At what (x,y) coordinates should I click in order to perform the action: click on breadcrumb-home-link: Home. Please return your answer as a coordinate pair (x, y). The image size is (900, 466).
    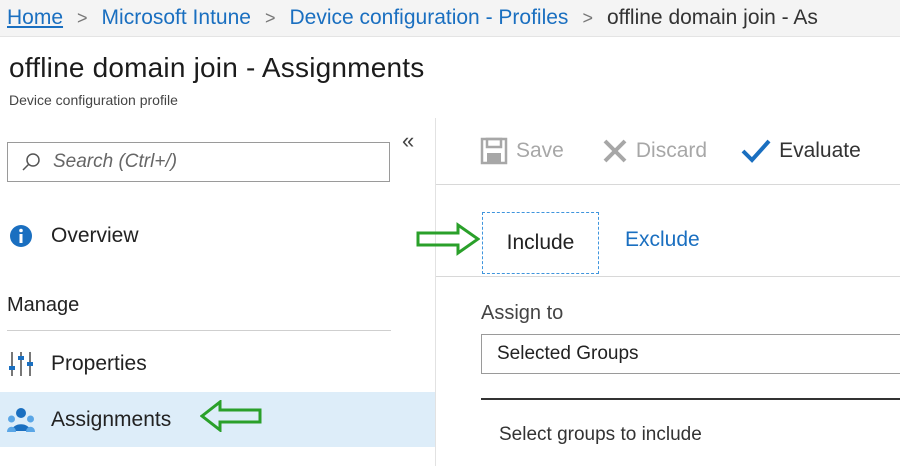
    Looking at the image, I should click on (35, 18).